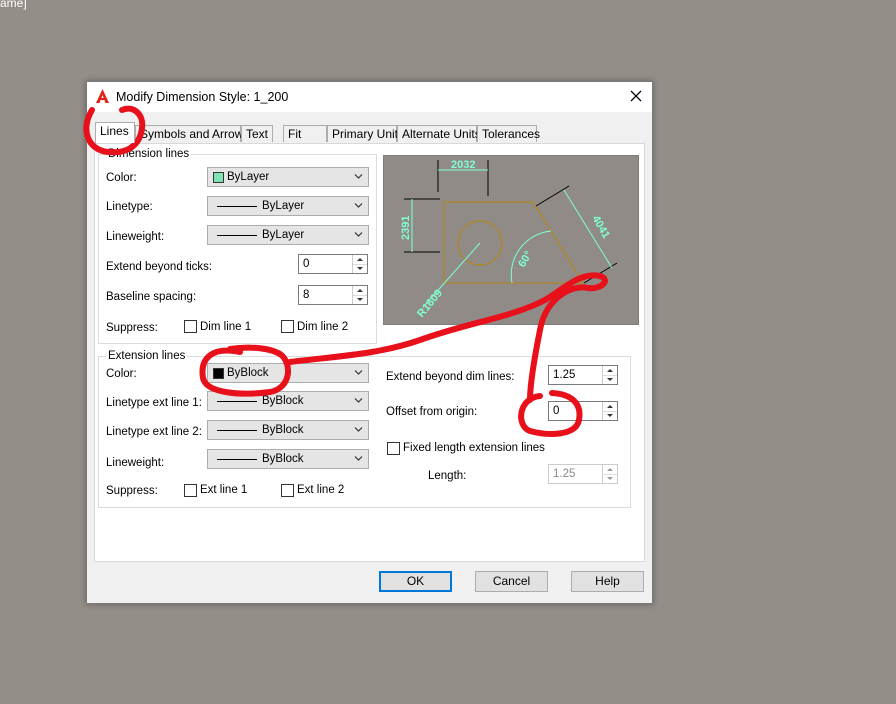 This screenshot has height=704, width=896. I want to click on dim-lineweight-label: Lineweight:, so click(135, 237).